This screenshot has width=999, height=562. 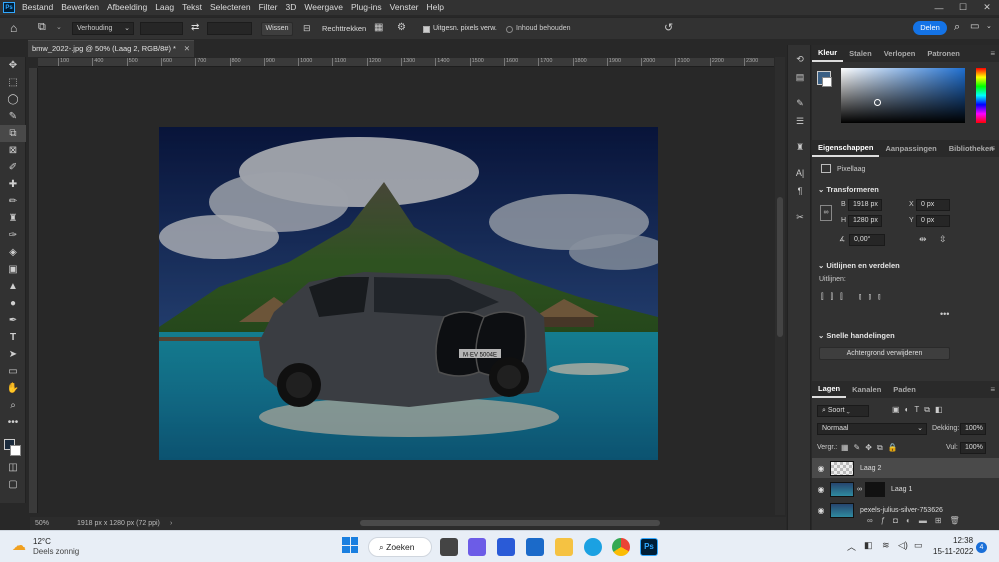 What do you see at coordinates (854, 297) in the screenshot?
I see `align-buttons-icon: ⫿⫿⫿ ⫾⫾⫾` at bounding box center [854, 297].